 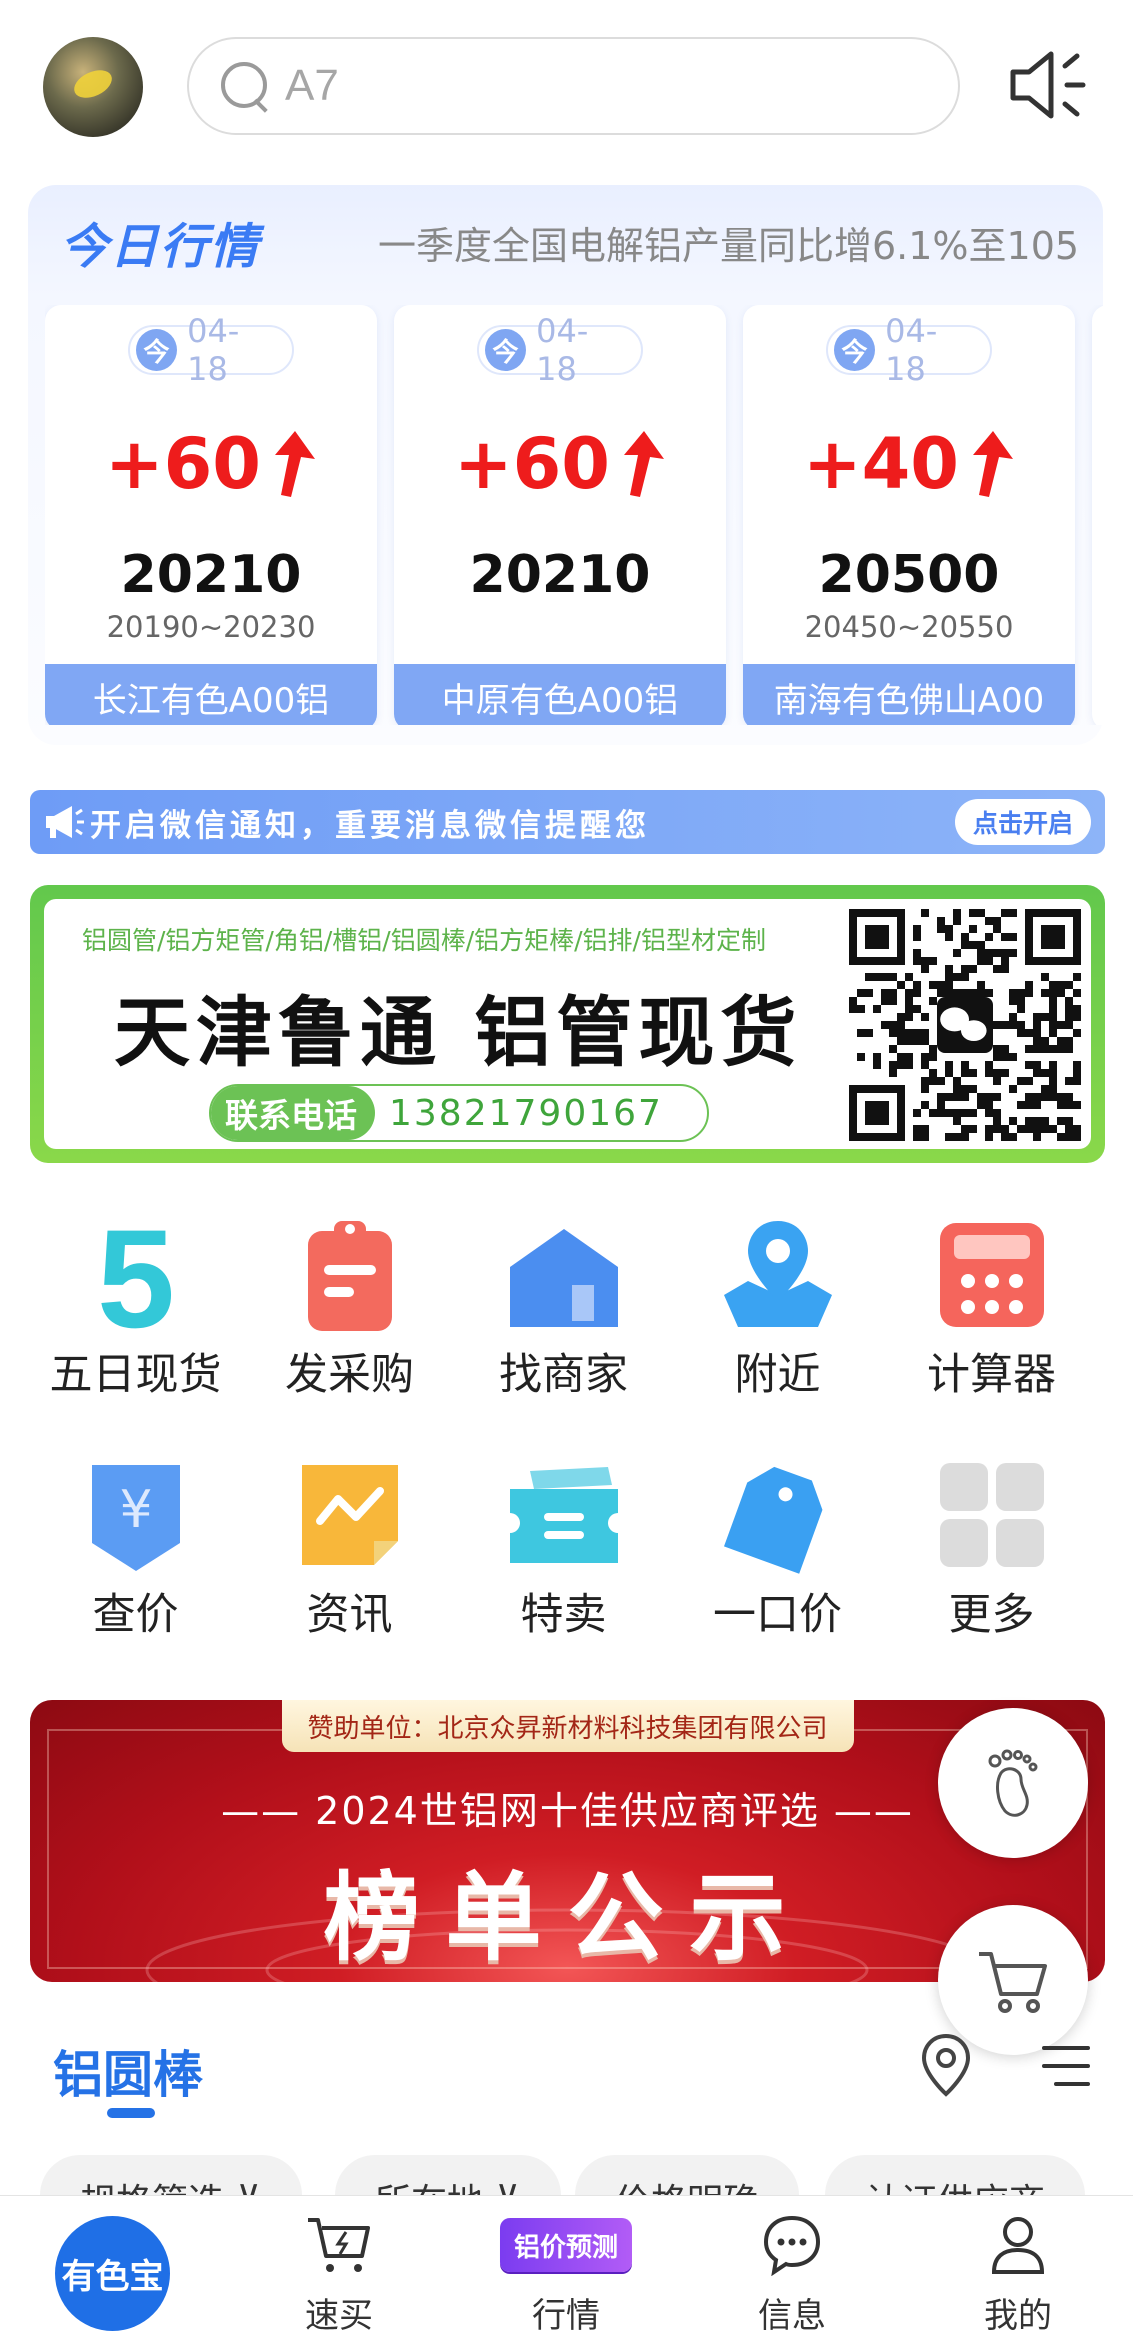 What do you see at coordinates (563, 1375) in the screenshot?
I see `grid-label: 找商家` at bounding box center [563, 1375].